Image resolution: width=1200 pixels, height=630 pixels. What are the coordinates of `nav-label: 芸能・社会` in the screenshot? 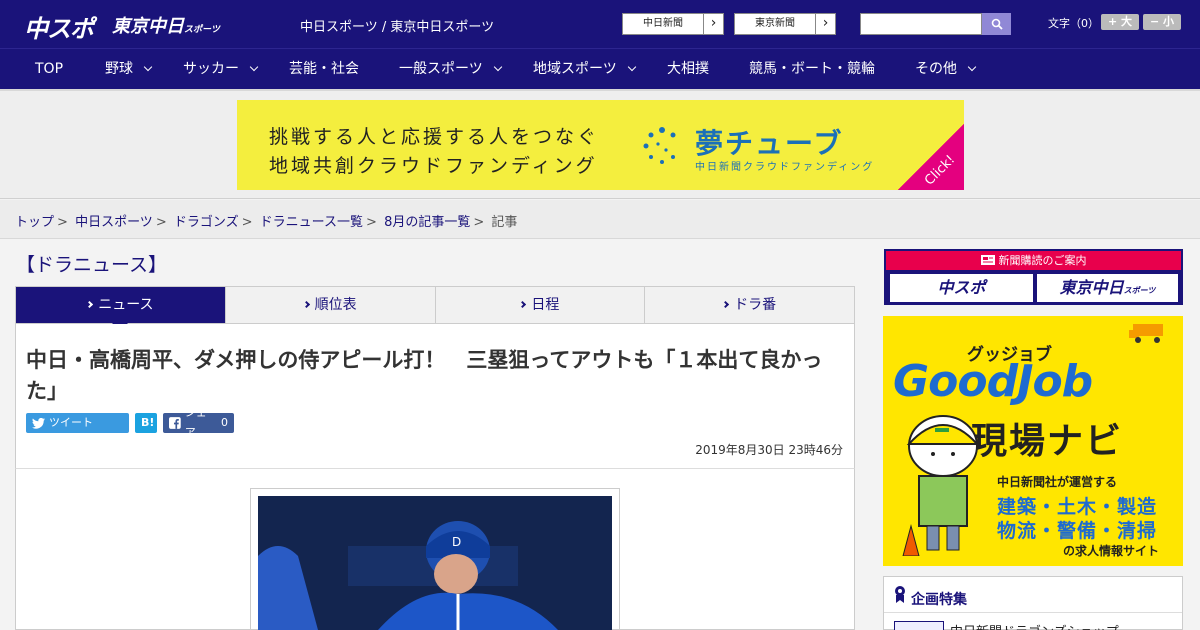 It's located at (324, 69).